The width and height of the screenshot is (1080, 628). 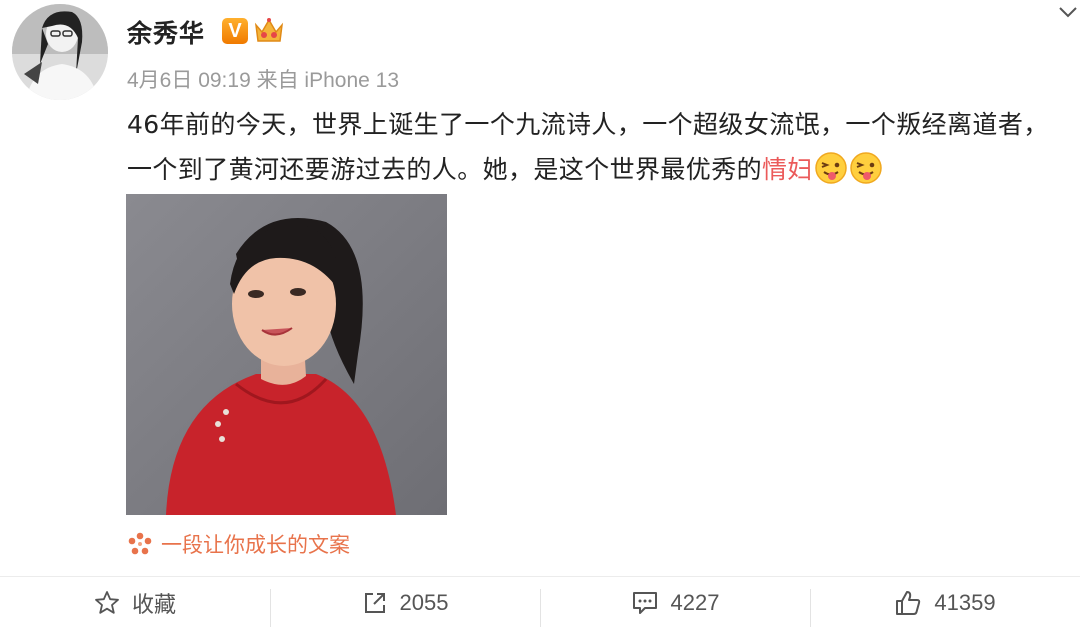 I want to click on source-label: 一段让你成长的文案, so click(x=255, y=545).